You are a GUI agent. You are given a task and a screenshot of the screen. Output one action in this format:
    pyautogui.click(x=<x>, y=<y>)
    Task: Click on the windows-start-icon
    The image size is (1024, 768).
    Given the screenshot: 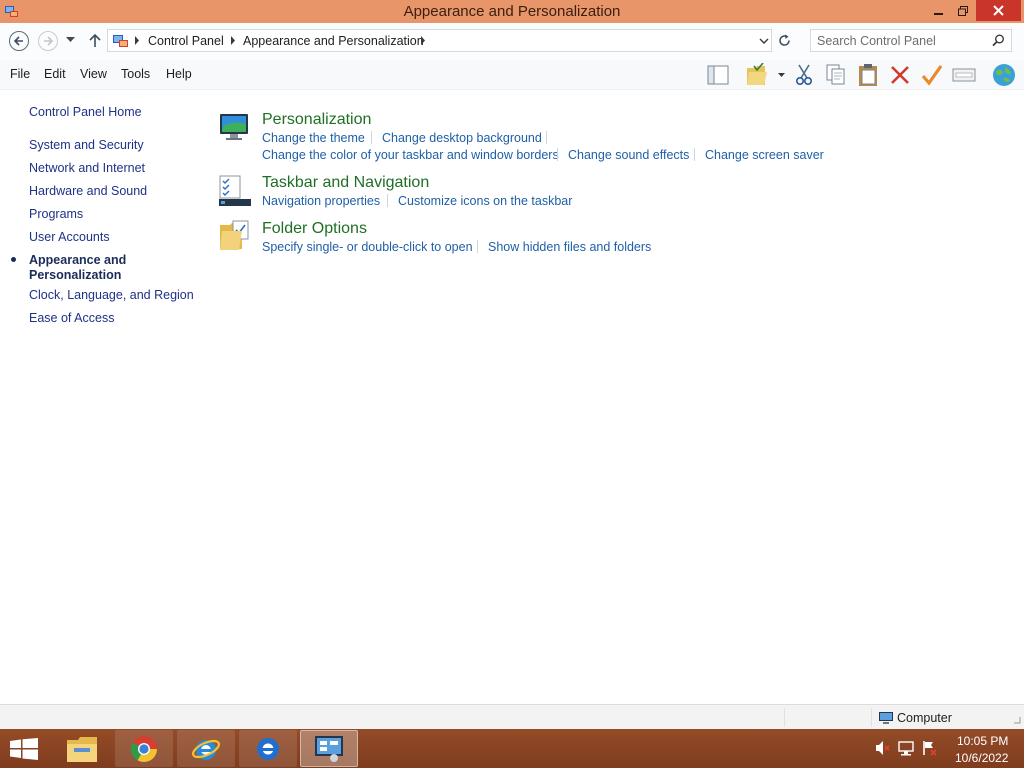 What is the action you would take?
    pyautogui.click(x=24, y=749)
    